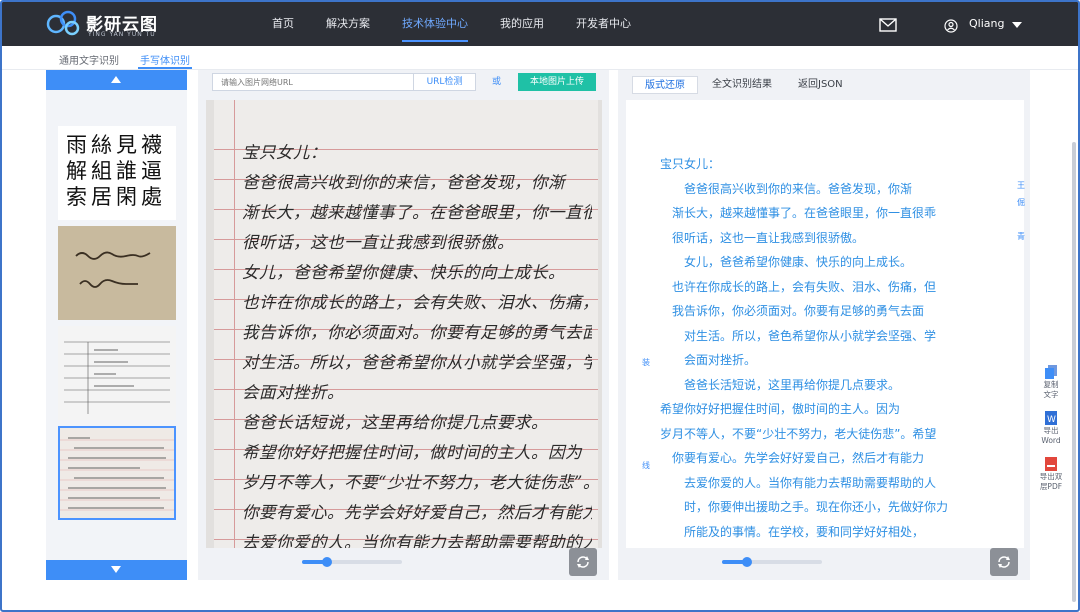  What do you see at coordinates (378, 242) in the screenshot?
I see `handwriting-line: 很听话，这也一直让我感到很骄傲。` at bounding box center [378, 242].